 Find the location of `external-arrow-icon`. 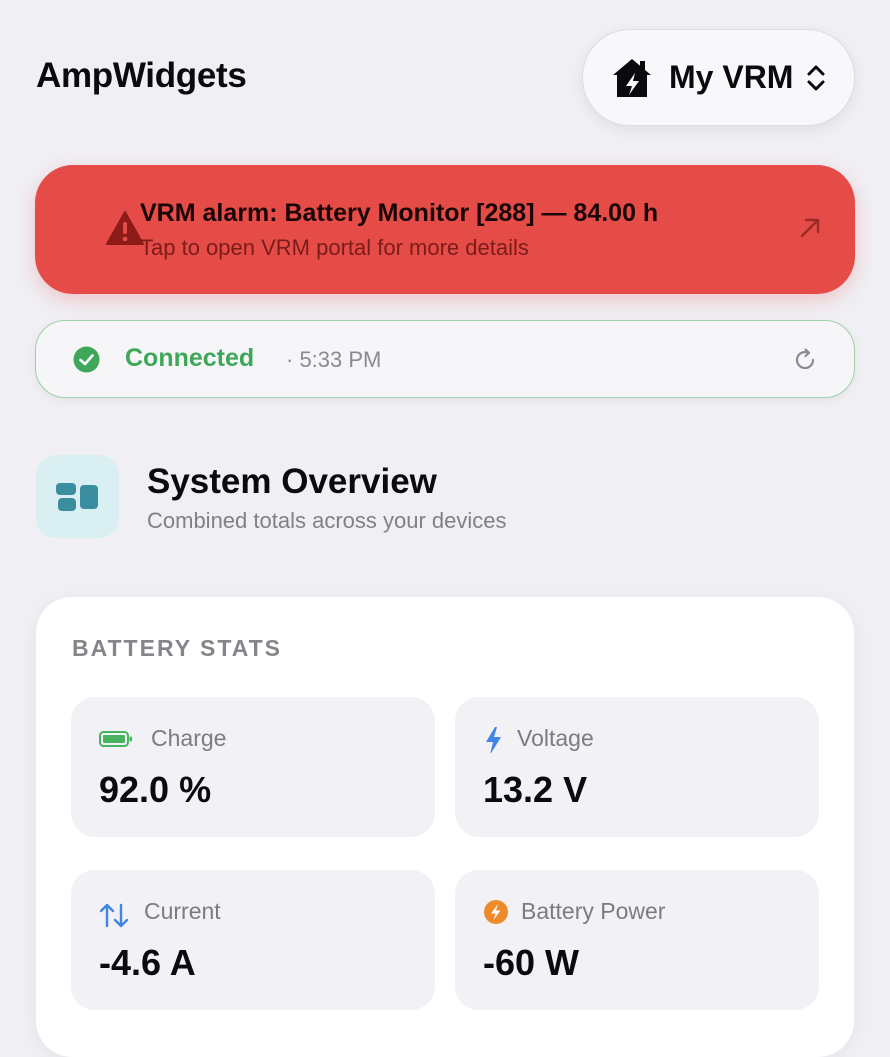

external-arrow-icon is located at coordinates (810, 228).